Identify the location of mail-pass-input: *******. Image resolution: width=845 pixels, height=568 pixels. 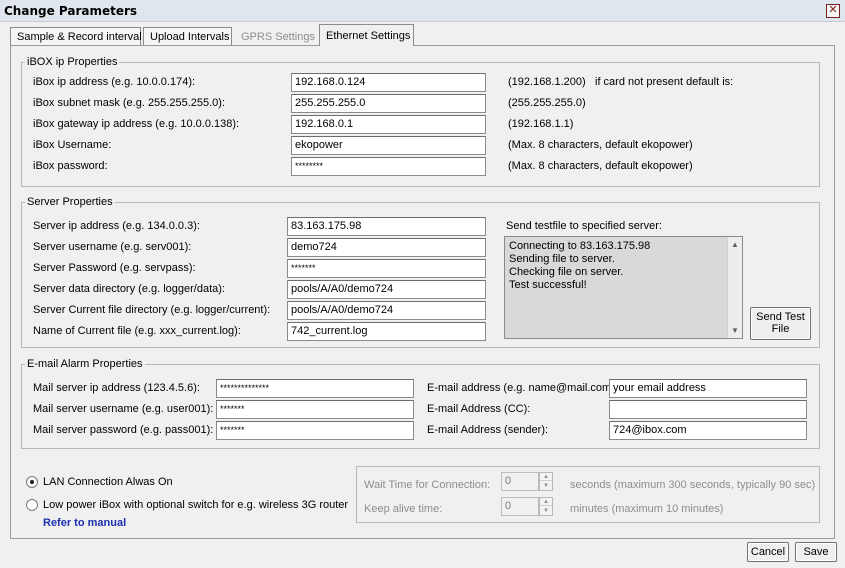
(315, 430).